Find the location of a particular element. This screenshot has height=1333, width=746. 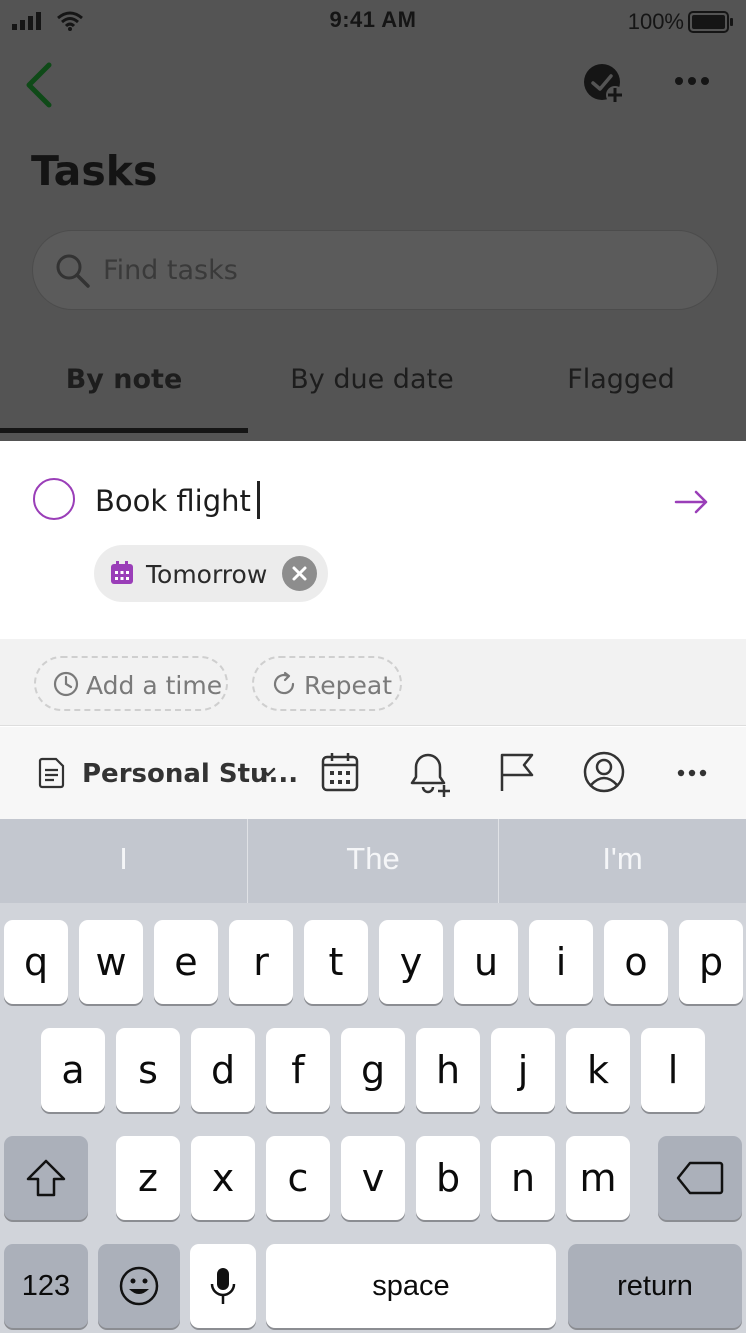

due-date-chip: Tomorrow is located at coordinates (211, 573).